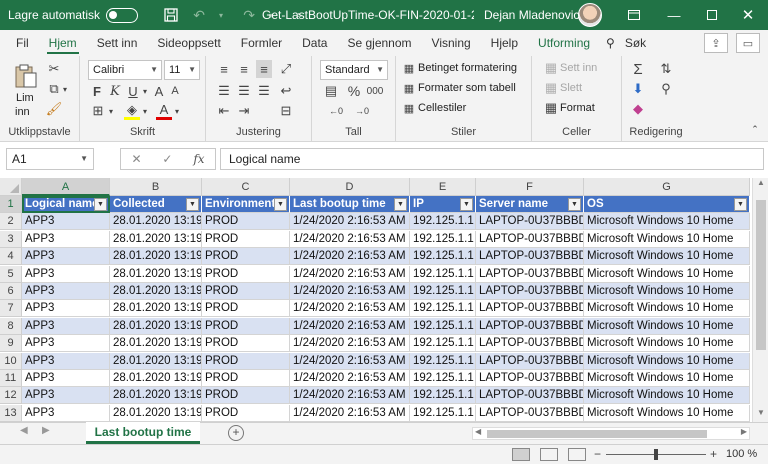  Describe the element at coordinates (117, 43) in the screenshot. I see `tab-insert: Sett inn` at that location.